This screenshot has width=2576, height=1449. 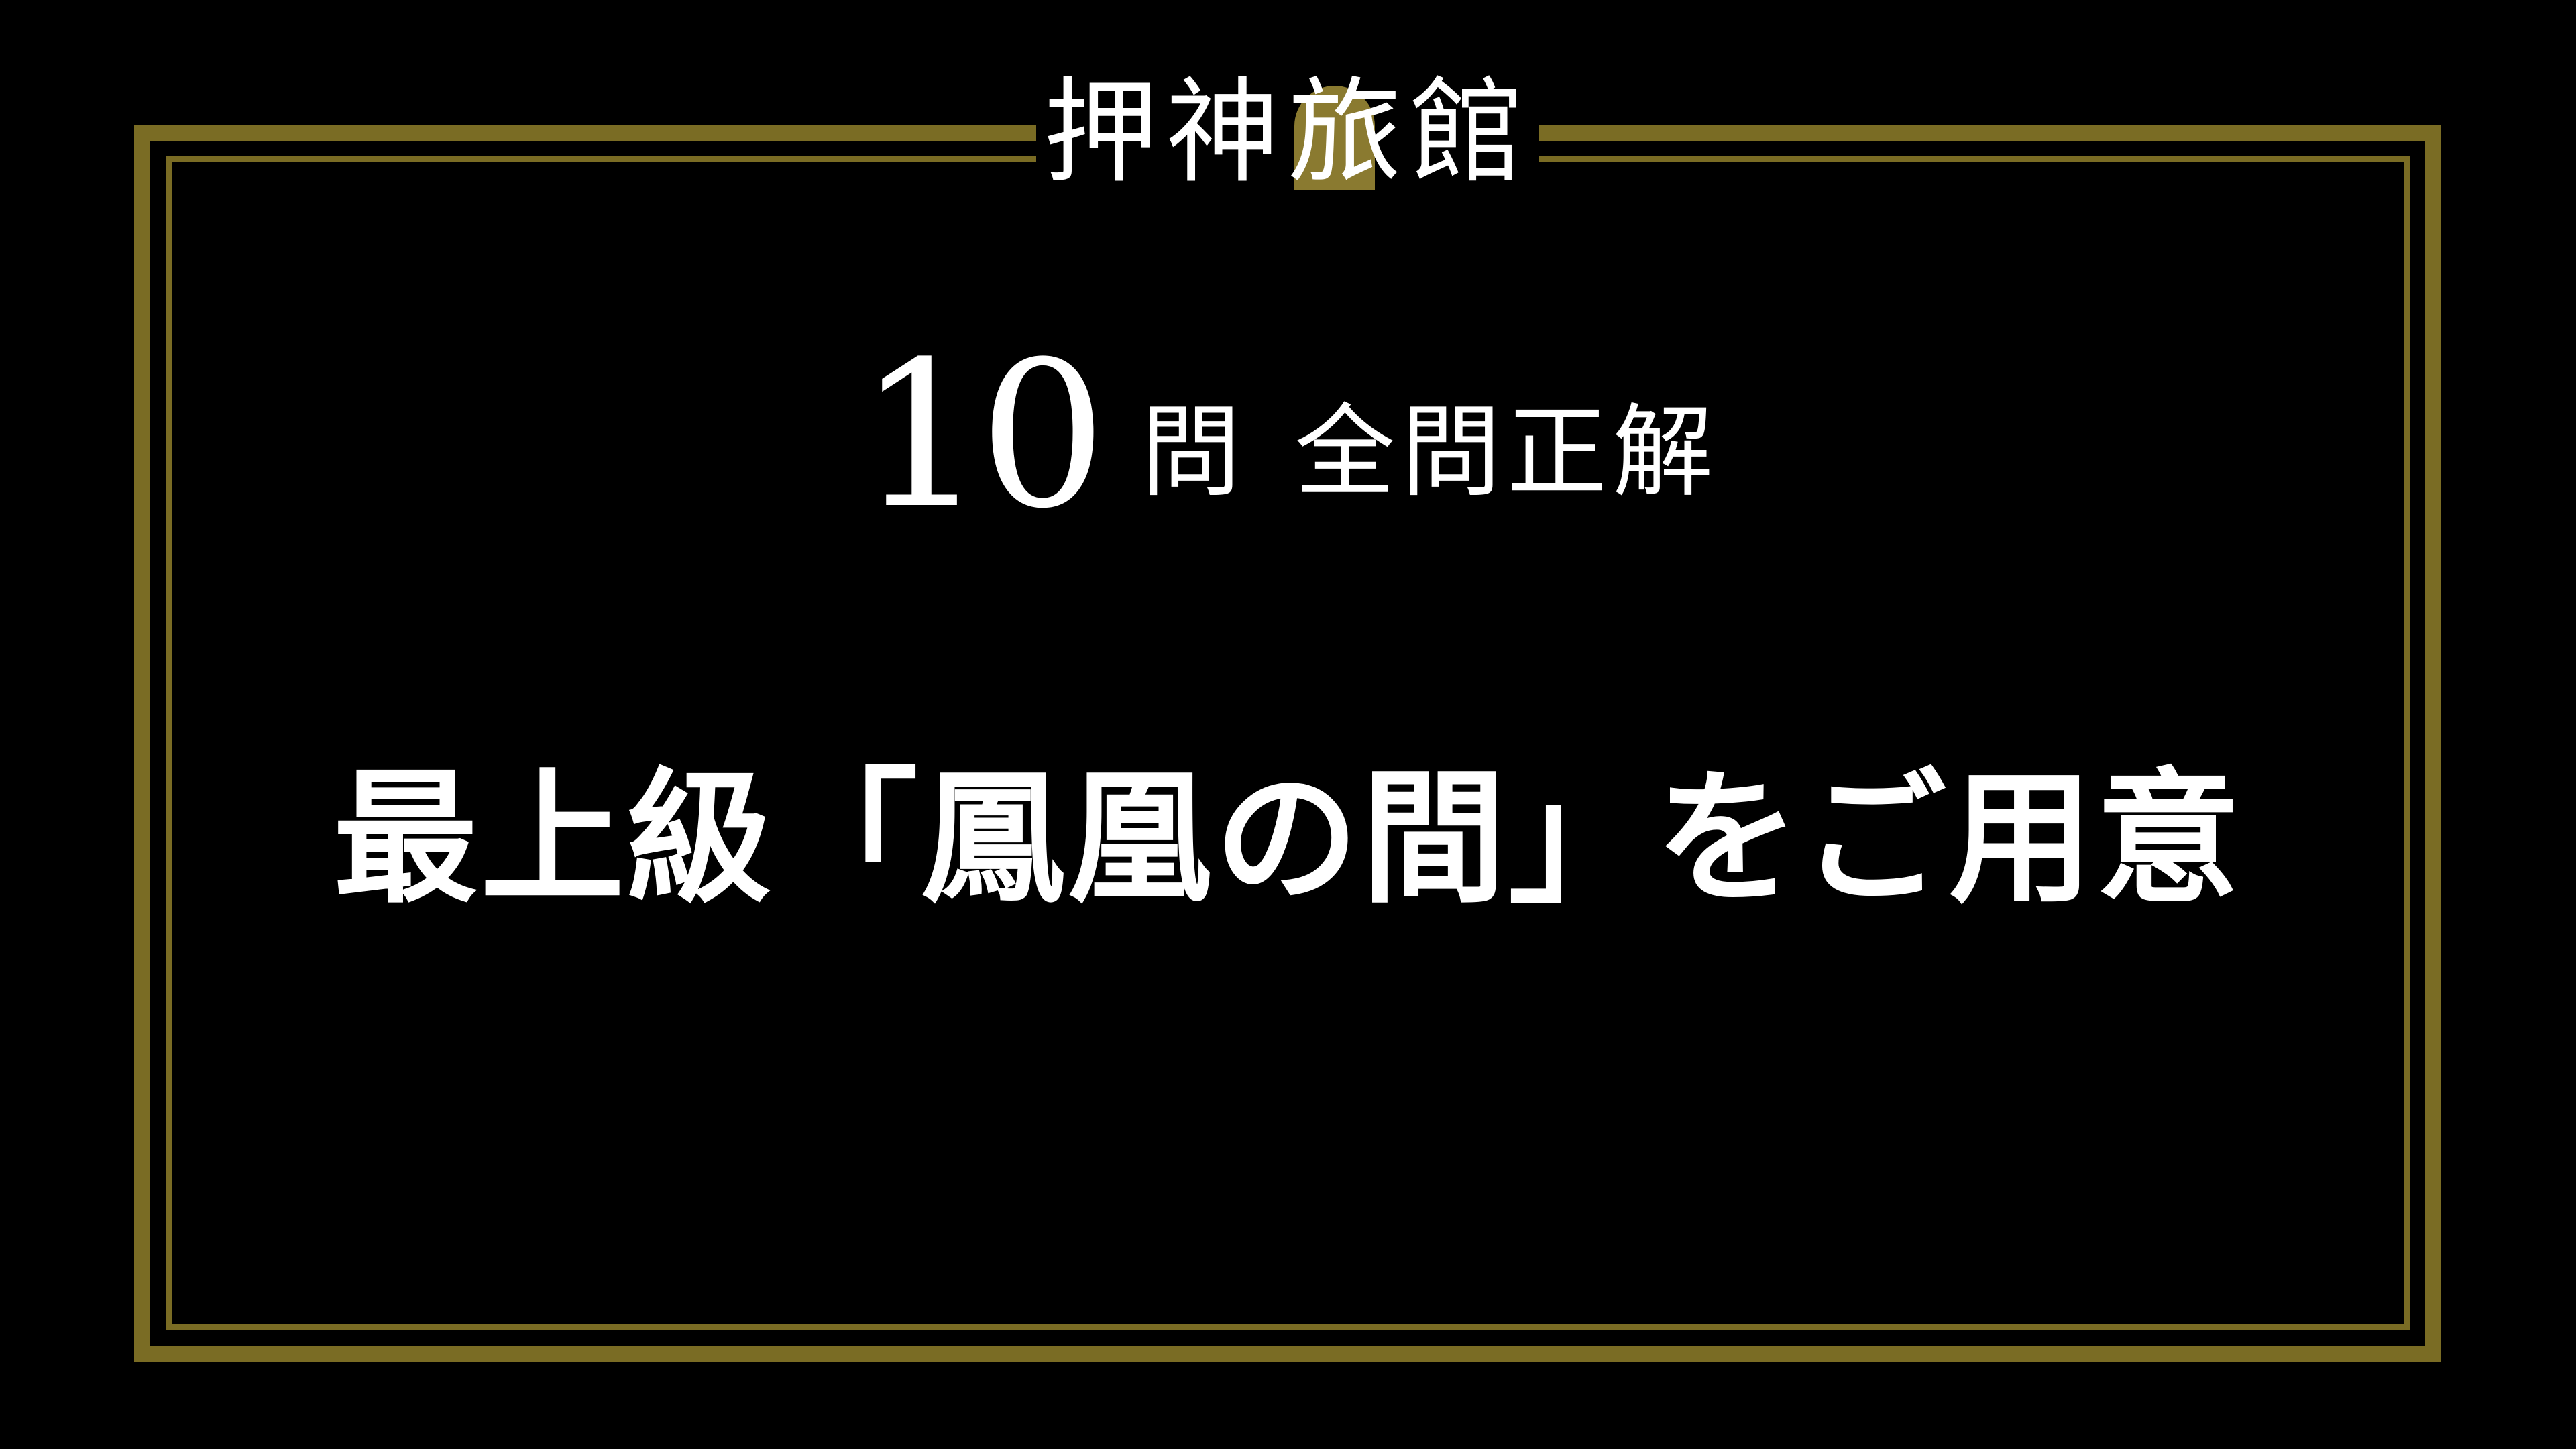 What do you see at coordinates (1288, 436) in the screenshot?
I see `score-line: 10 問全問正解` at bounding box center [1288, 436].